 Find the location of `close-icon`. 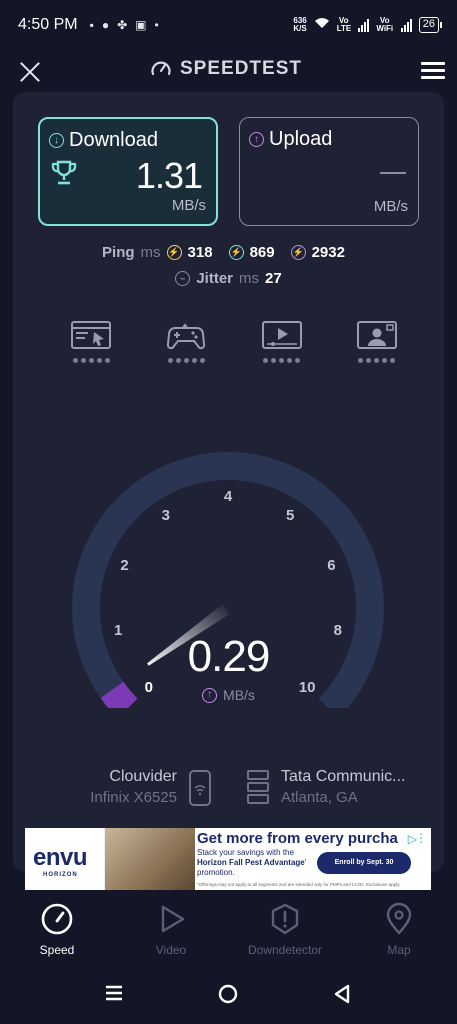

close-icon is located at coordinates (30, 72).